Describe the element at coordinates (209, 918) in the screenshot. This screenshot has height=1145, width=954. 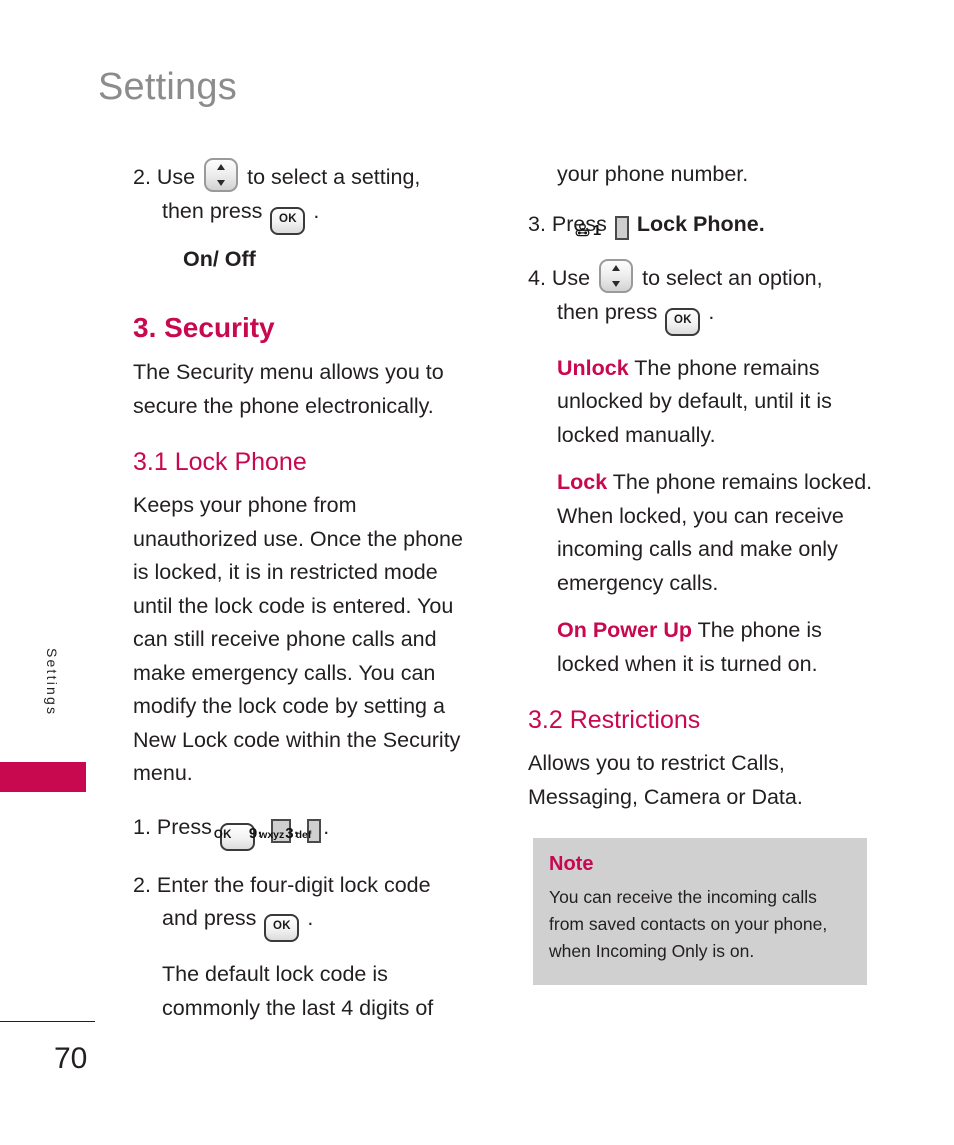
I see `step-2b-cont-pre: and press` at that location.